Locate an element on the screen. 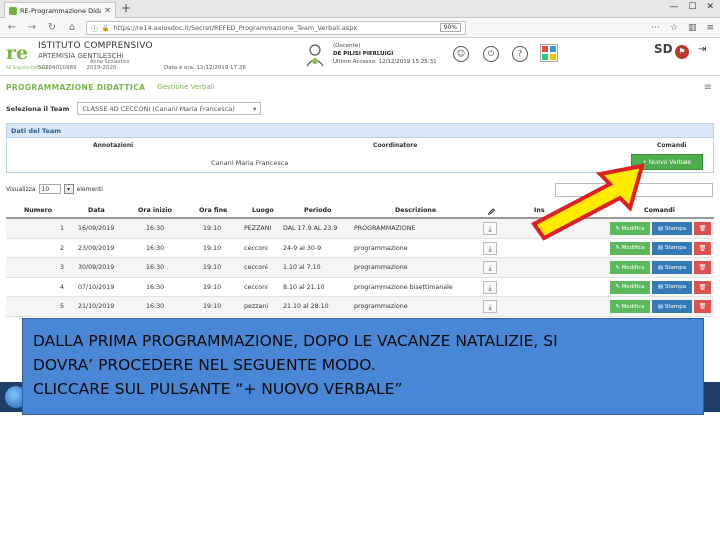 The height and width of the screenshot is (540, 720). th-ora-inizio: Ora inizio is located at coordinates (155, 210).